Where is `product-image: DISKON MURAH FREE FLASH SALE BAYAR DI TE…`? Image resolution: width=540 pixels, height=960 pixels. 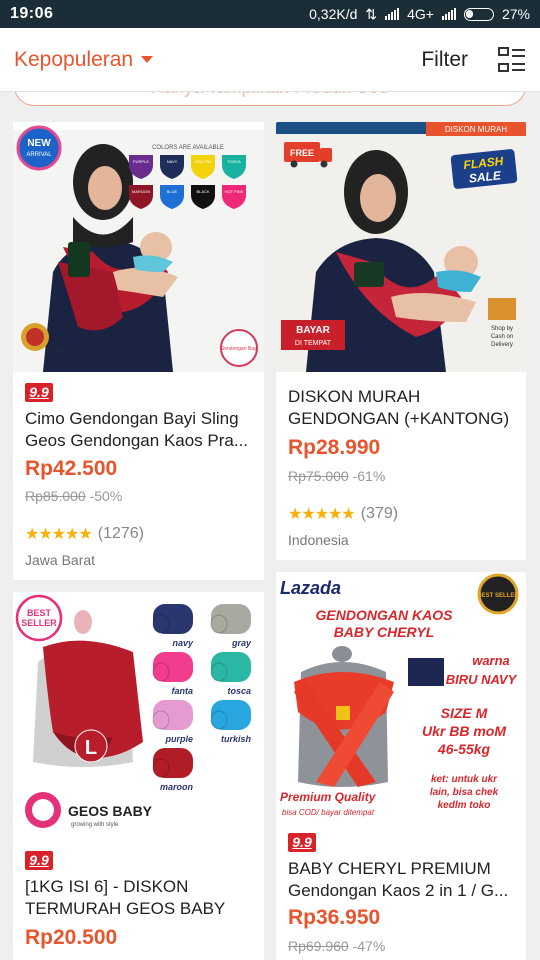
product-image: DISKON MURAH FREE FLASH SALE BAYAR DI TE… is located at coordinates (401, 247).